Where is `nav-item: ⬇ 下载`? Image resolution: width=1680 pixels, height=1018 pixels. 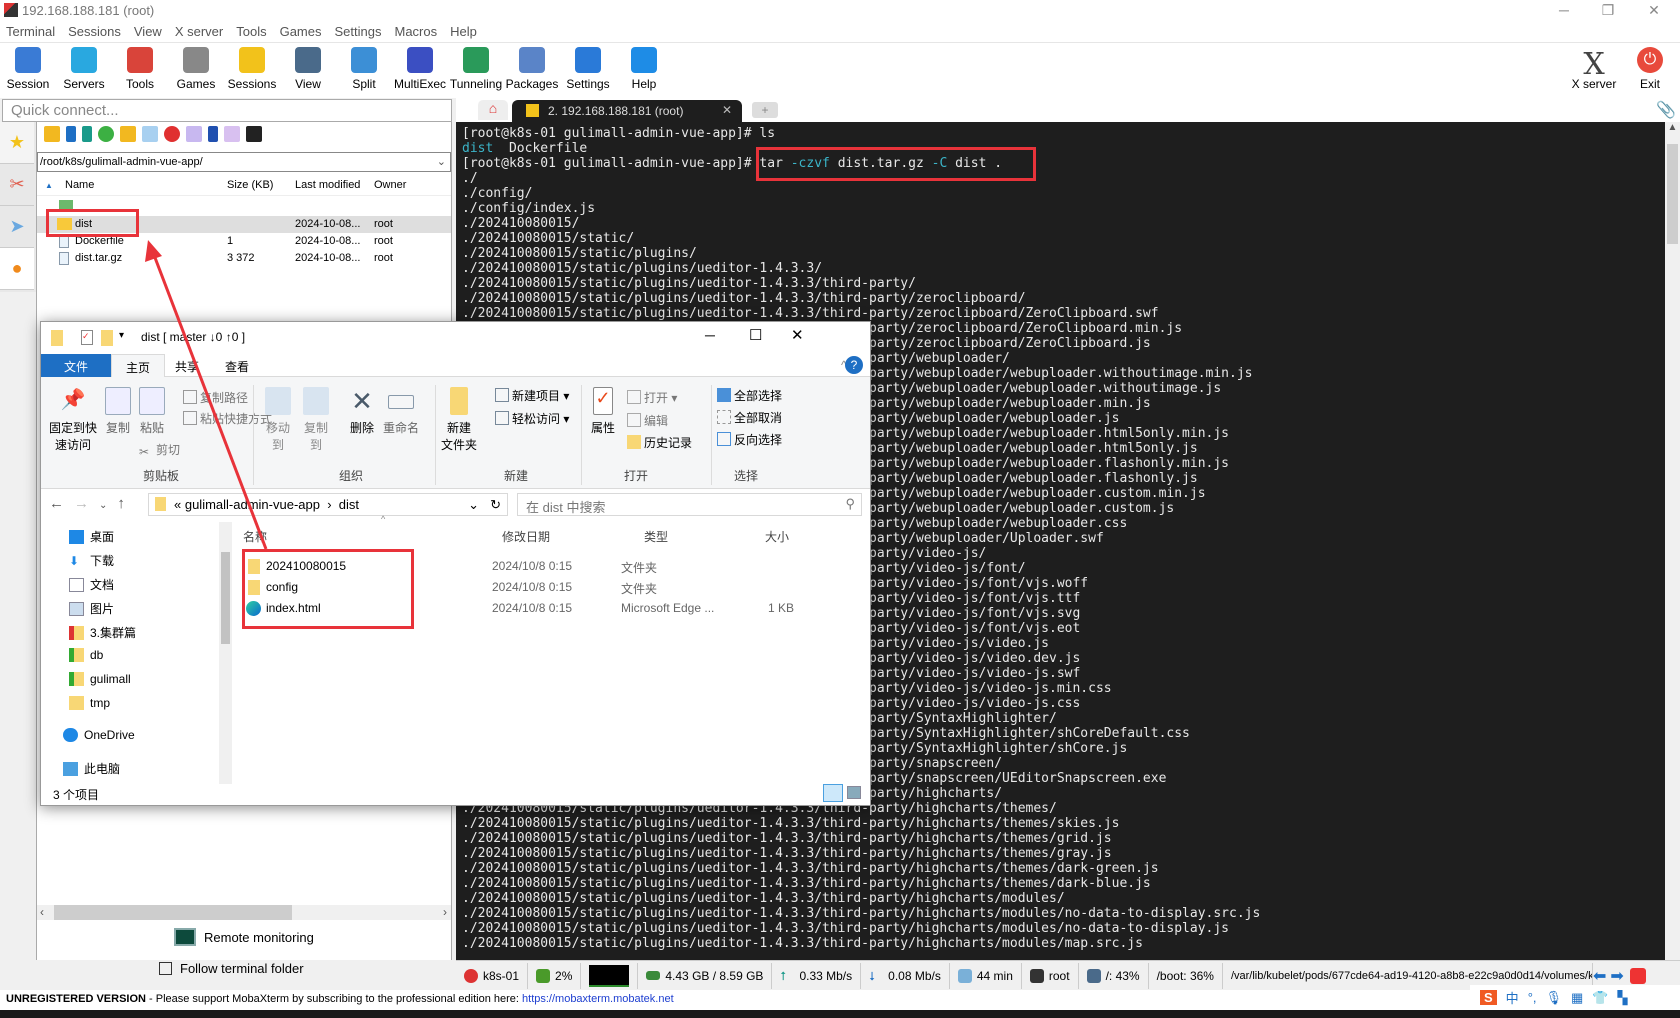 nav-item: ⬇ 下载 is located at coordinates (91, 560).